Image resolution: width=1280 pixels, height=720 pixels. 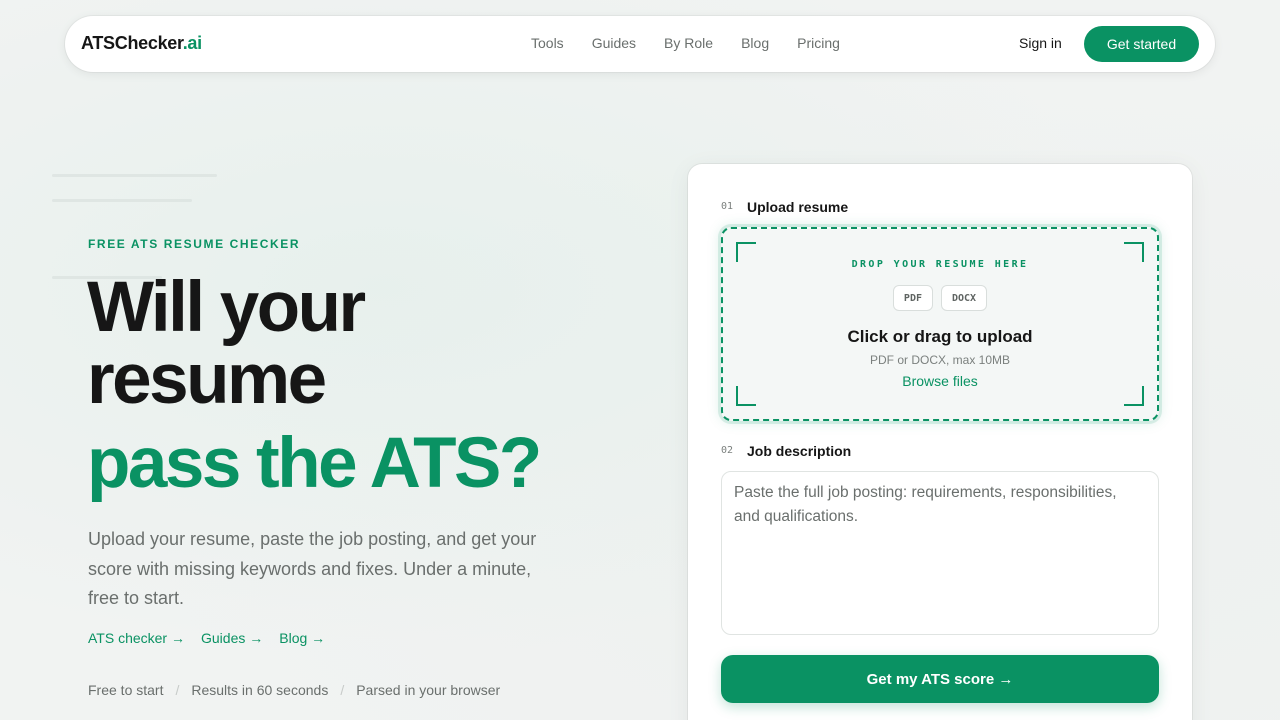 I want to click on blog-link: Blog →, so click(x=302, y=638).